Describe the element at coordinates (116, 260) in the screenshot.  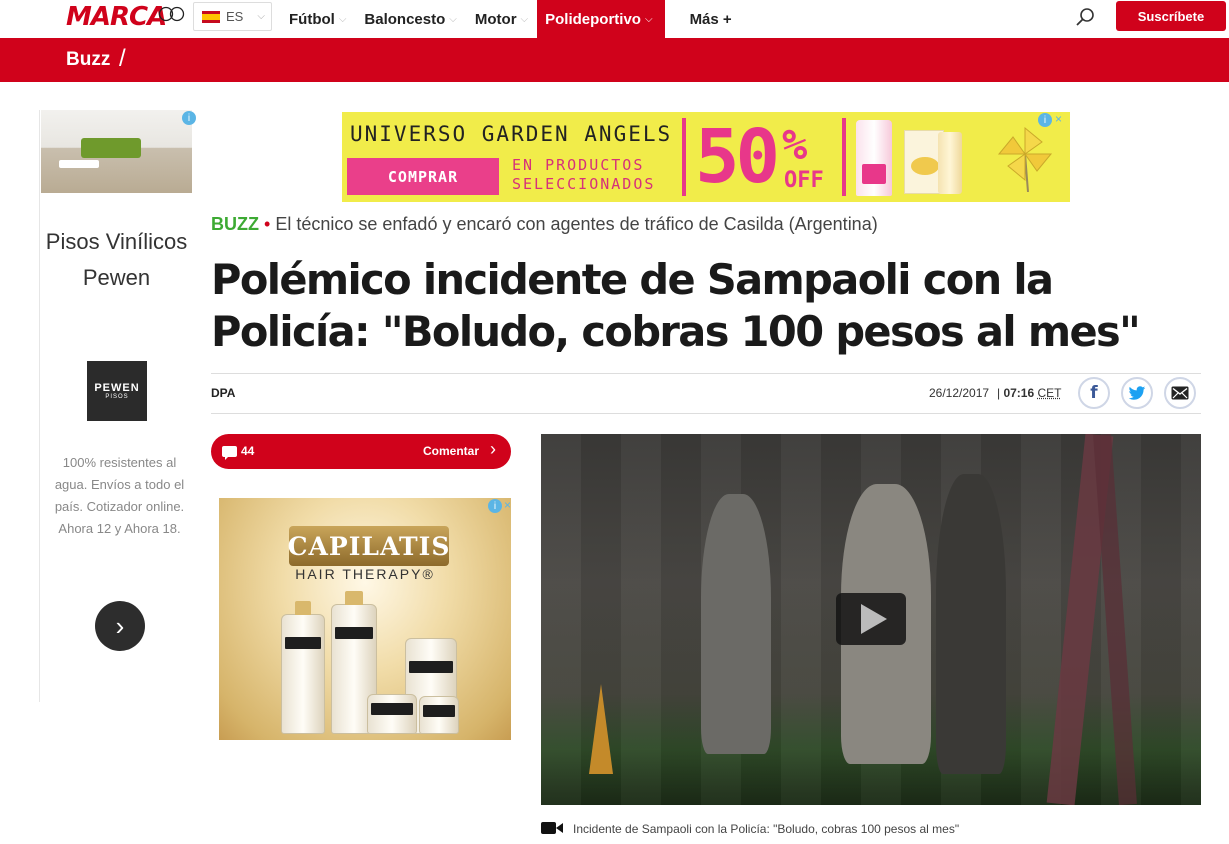
I see `ad-title: Pisos Vinílicos Pewen` at that location.